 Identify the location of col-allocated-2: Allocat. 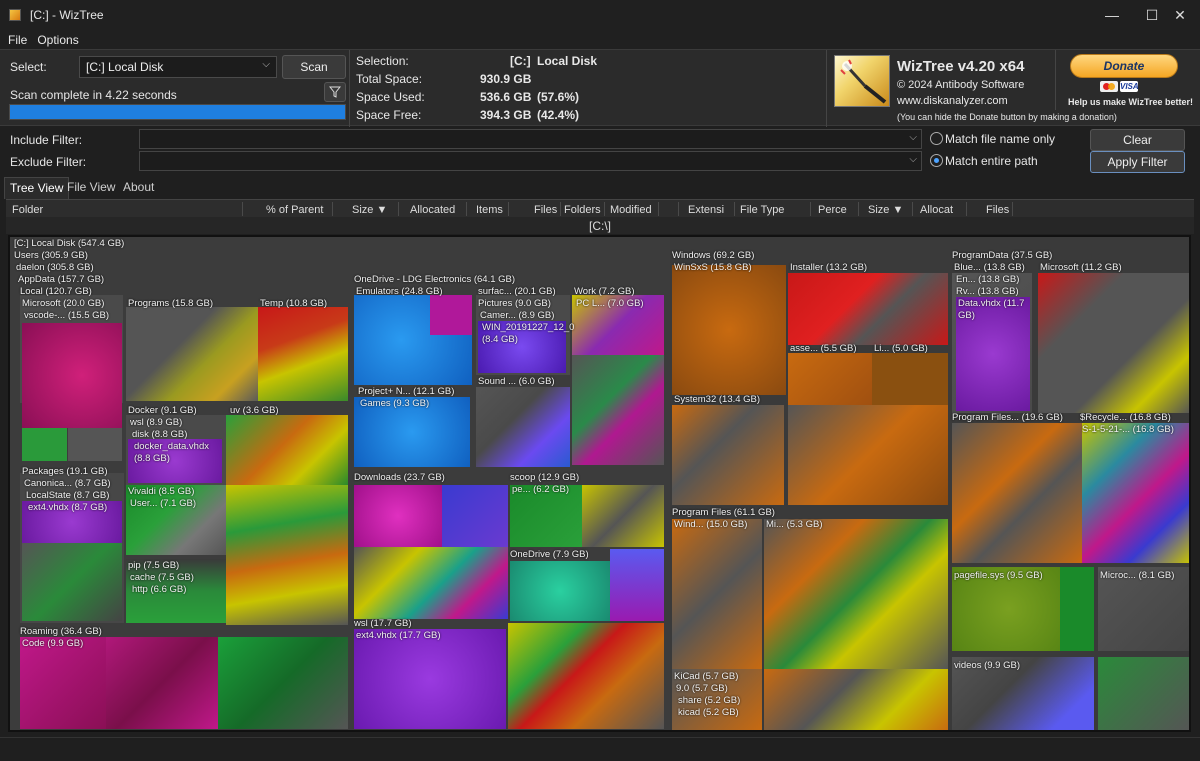
(936, 210).